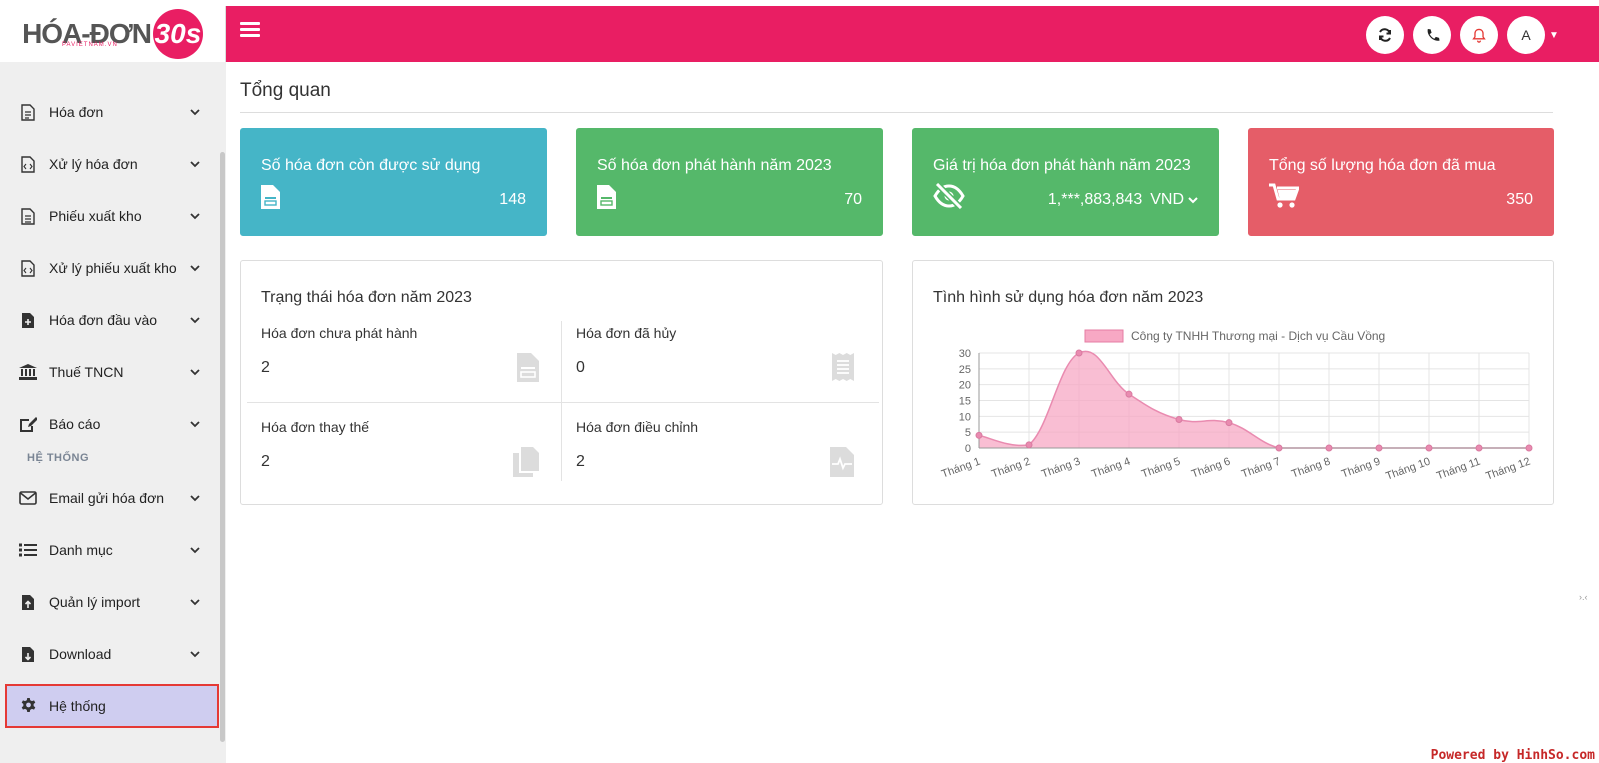  I want to click on logo-subtext: PAVIETNAM.VN, so click(90, 45).